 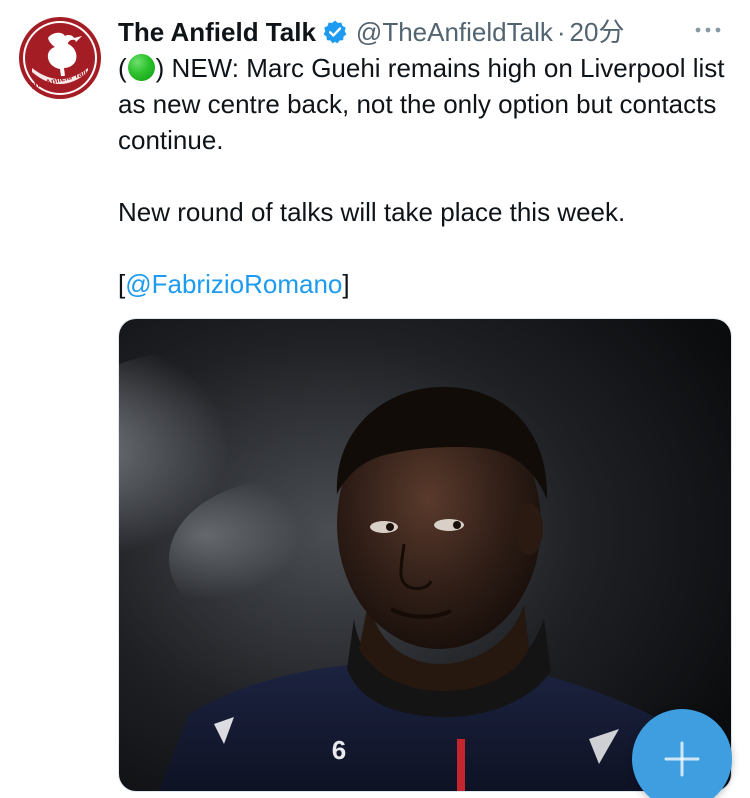 What do you see at coordinates (122, 68) in the screenshot?
I see `paren-open: (` at bounding box center [122, 68].